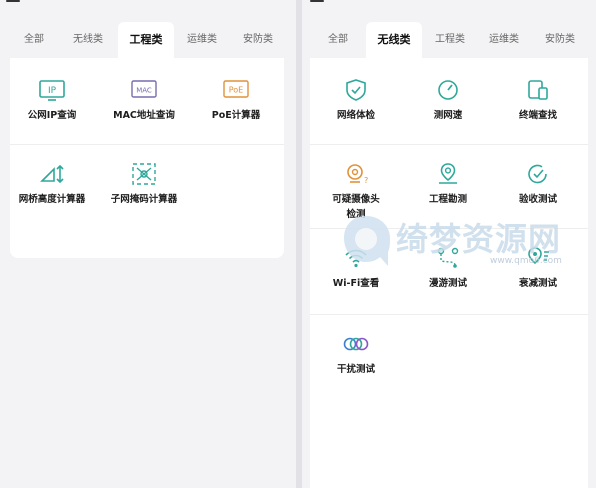 The image size is (596, 488). I want to click on tool-mac-lookup: MAC MAC地址查询, so click(144, 100).